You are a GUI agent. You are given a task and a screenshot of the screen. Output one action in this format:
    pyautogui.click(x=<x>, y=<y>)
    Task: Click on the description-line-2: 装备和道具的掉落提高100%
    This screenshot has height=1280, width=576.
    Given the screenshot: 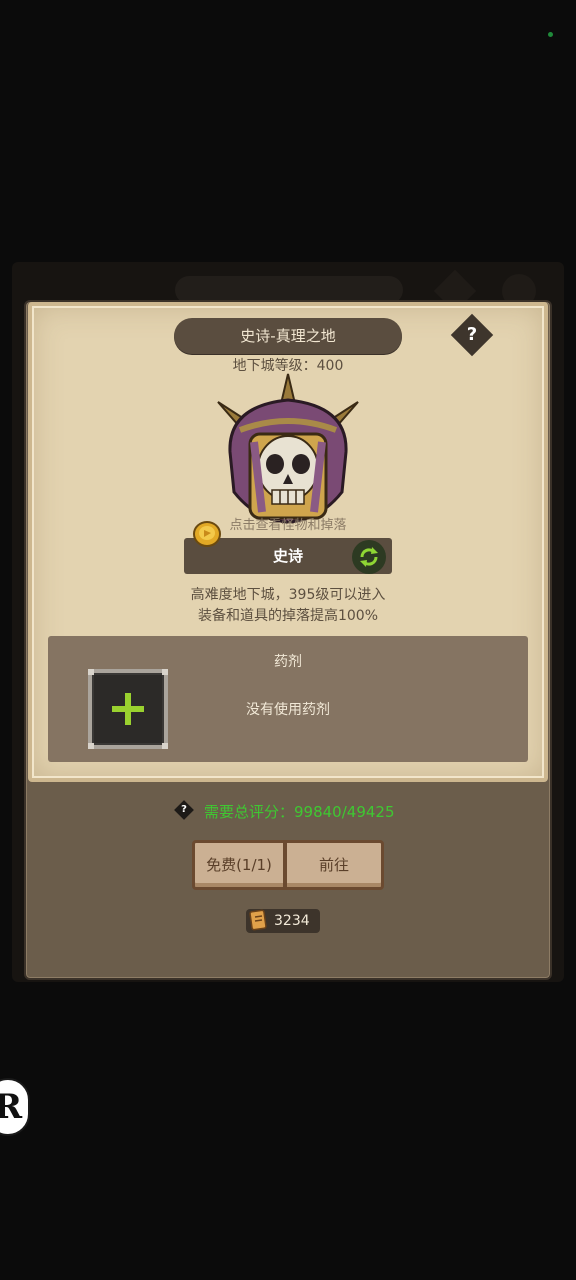 What is the action you would take?
    pyautogui.click(x=288, y=616)
    